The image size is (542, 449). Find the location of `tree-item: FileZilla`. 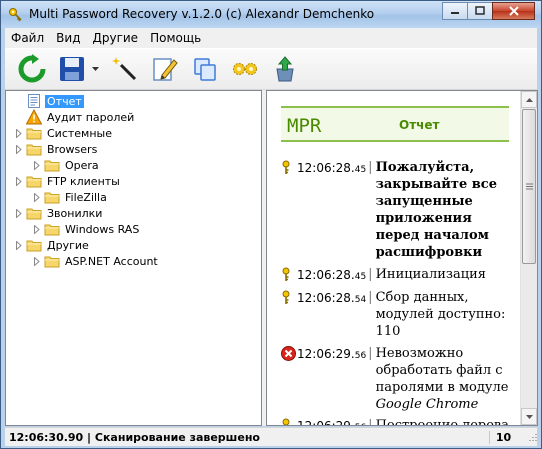

tree-item: FileZilla is located at coordinates (70, 197).